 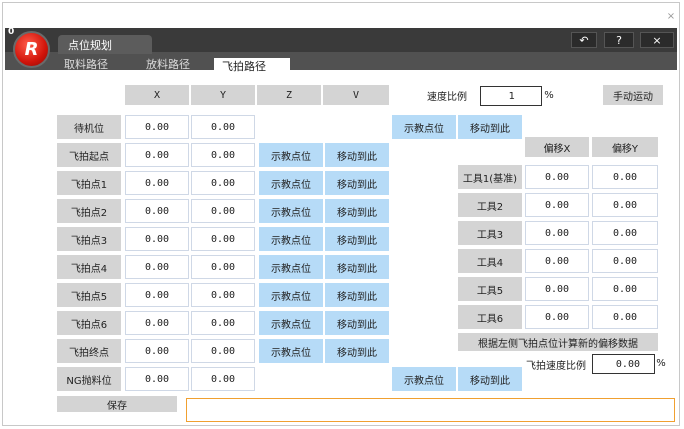 What do you see at coordinates (490, 205) in the screenshot?
I see `tool-2-label: 工具2` at bounding box center [490, 205].